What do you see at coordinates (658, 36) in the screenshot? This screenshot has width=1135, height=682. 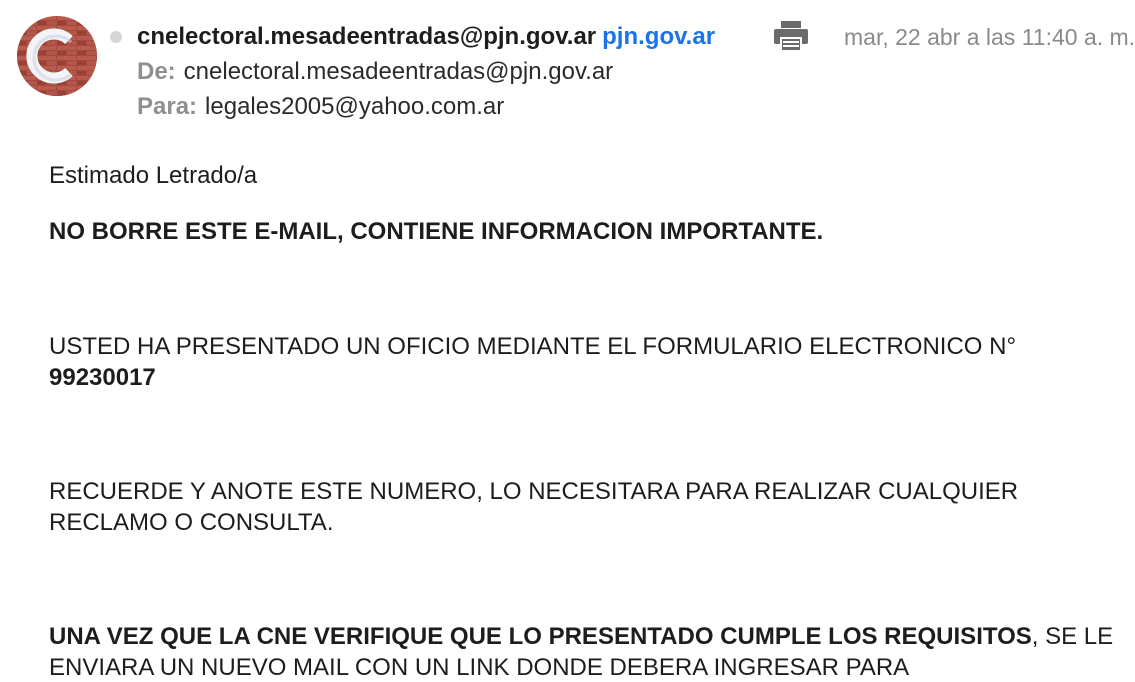 I see `sender-domain-link: pjn.gov.ar` at bounding box center [658, 36].